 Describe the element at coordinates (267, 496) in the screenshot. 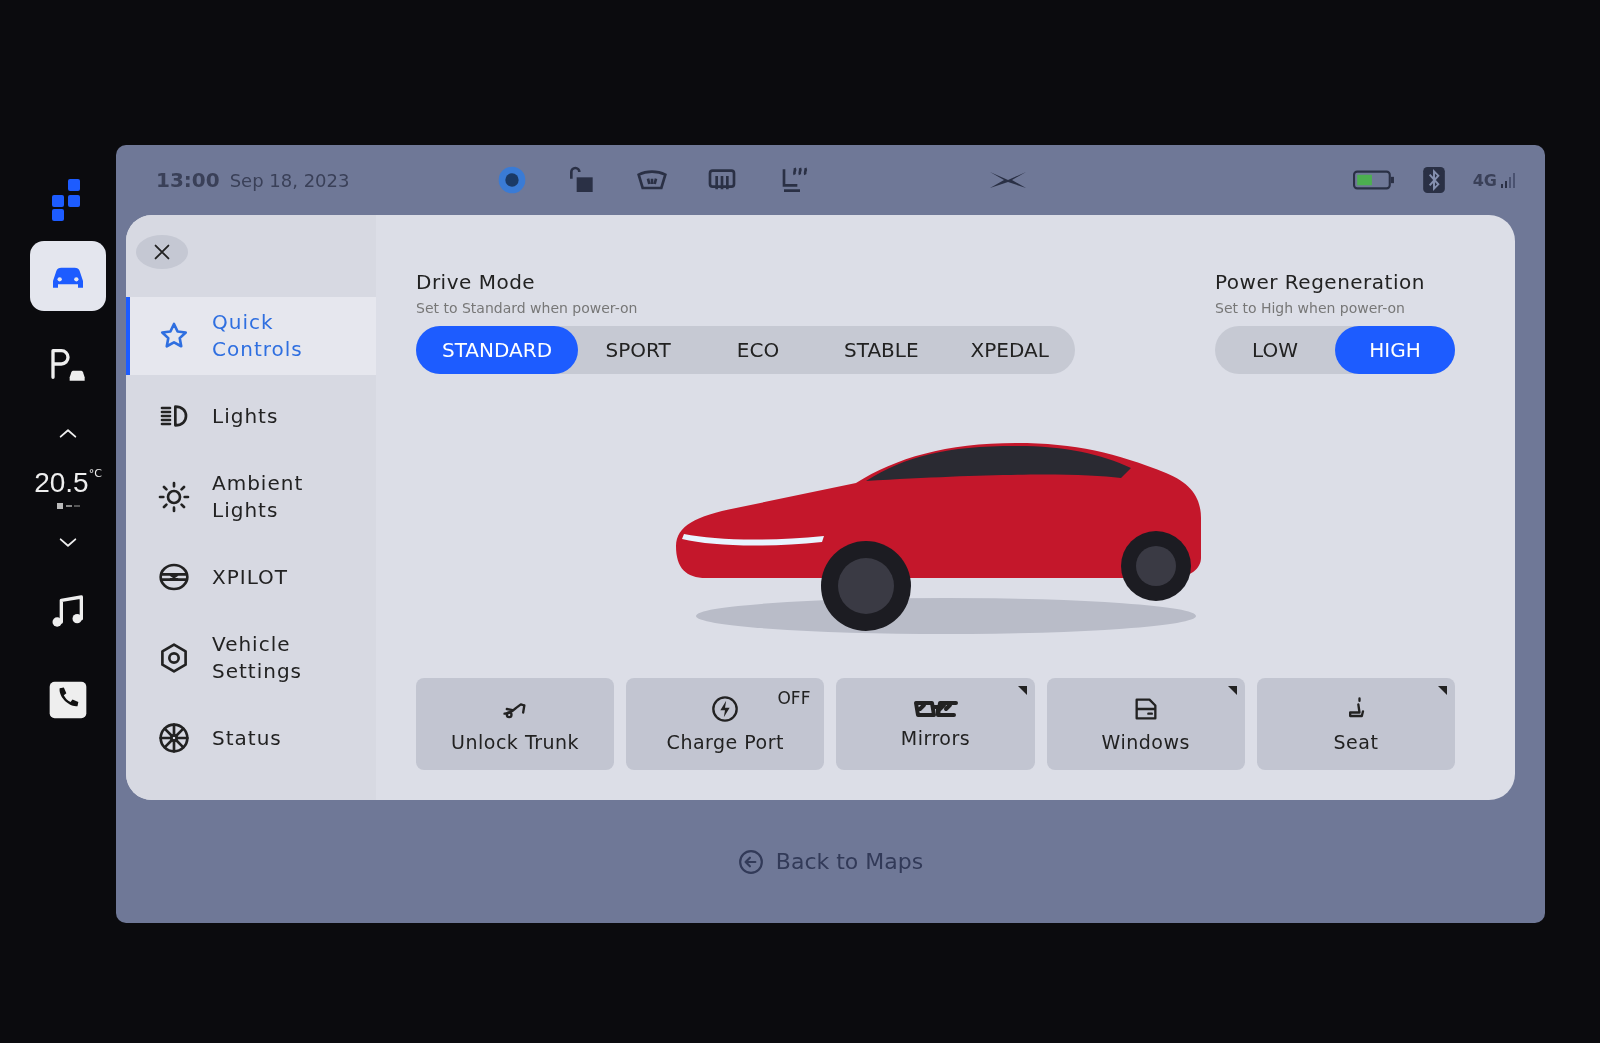

I see `nav-label: Ambient Lights` at that location.